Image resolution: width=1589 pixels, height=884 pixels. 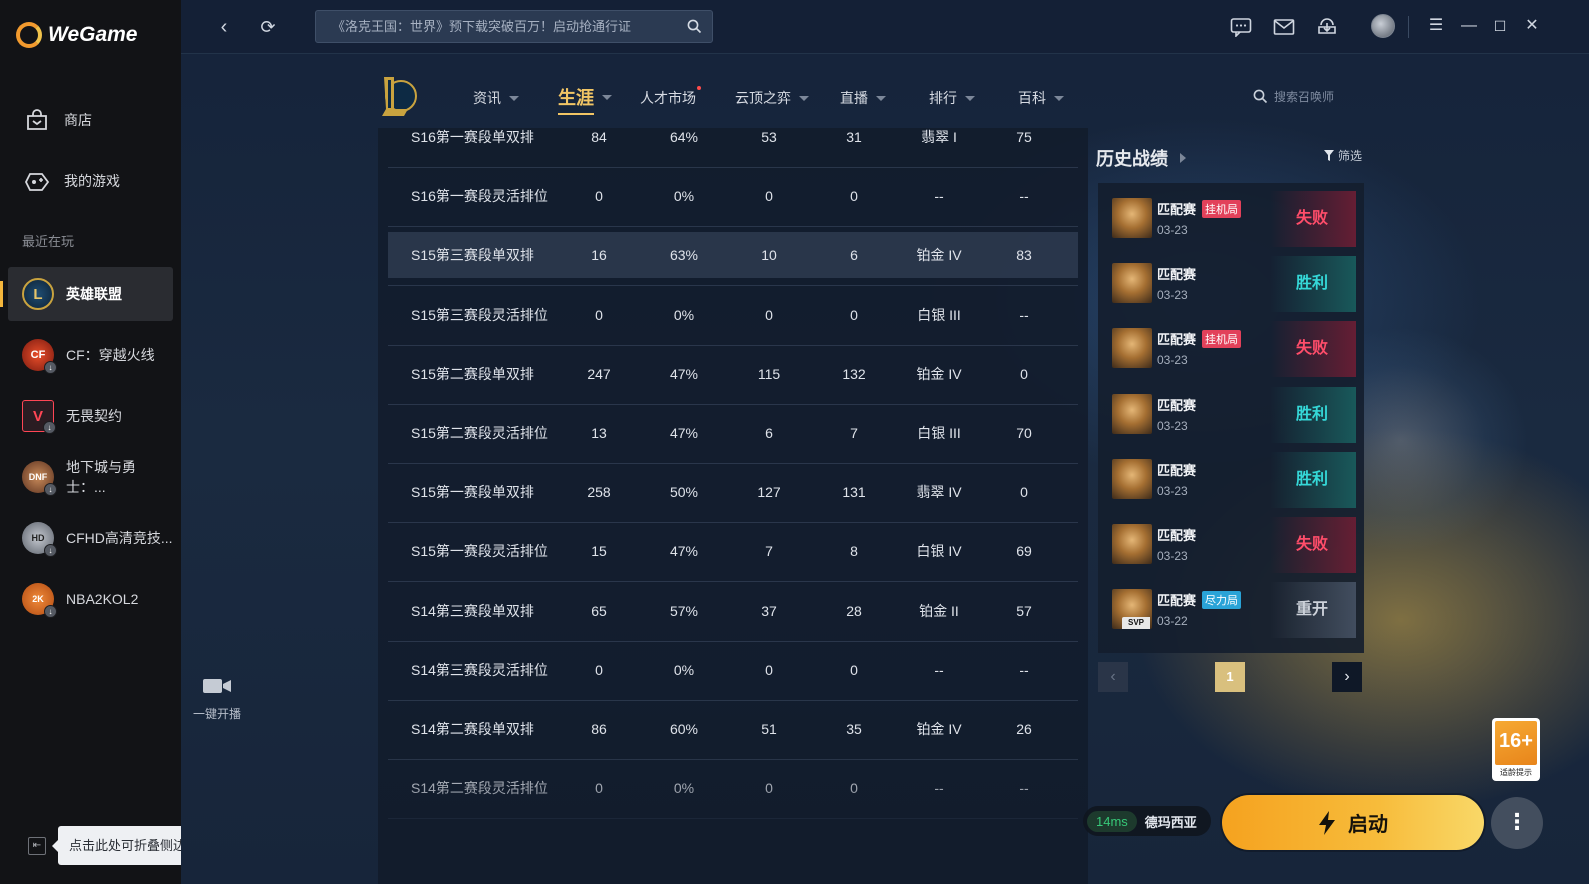 I want to click on global-search-input, so click(x=514, y=26).